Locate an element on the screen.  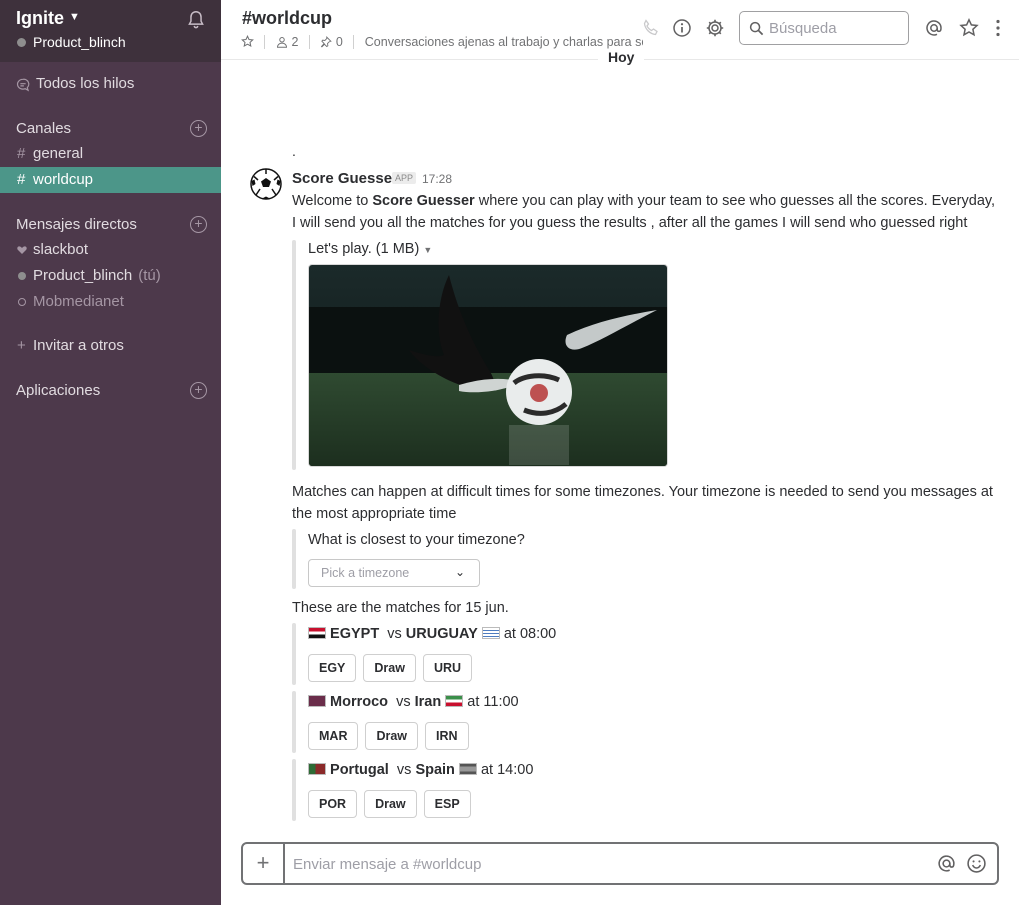
sidebar-item-all-threads: Todos los hilos is located at coordinates (110, 84).